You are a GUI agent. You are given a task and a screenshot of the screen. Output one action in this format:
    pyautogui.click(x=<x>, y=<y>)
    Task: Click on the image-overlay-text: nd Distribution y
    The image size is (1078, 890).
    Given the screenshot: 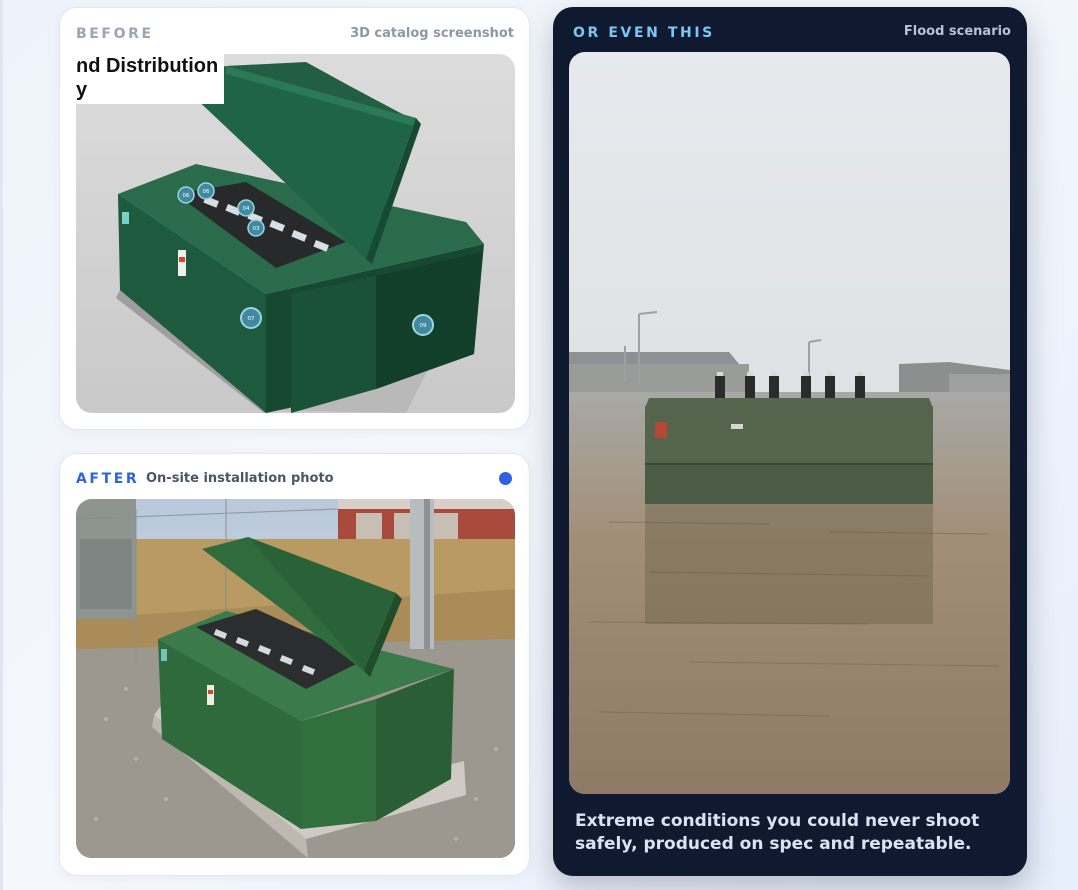 What is the action you would take?
    pyautogui.click(x=150, y=79)
    